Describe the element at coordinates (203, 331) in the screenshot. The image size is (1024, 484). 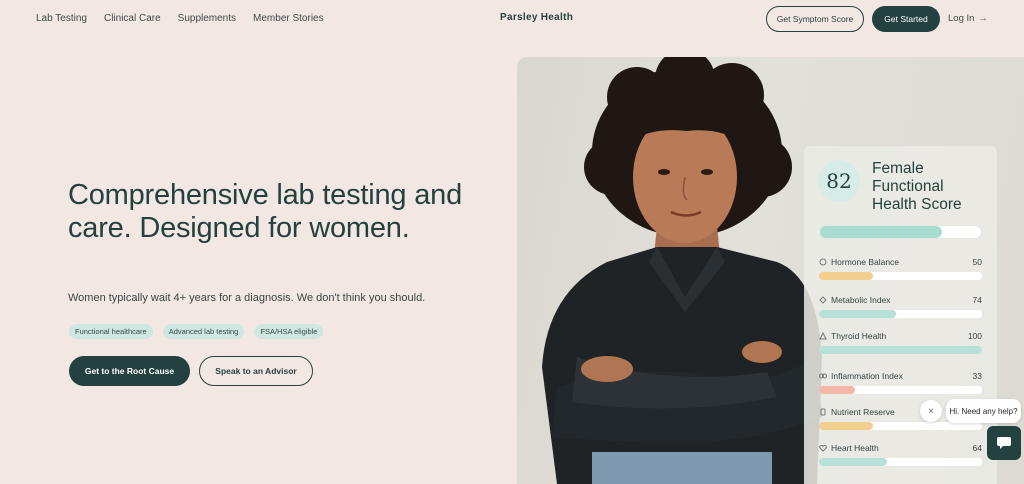
I see `tag-advanced-lab-testing: Advanced lab testing` at that location.